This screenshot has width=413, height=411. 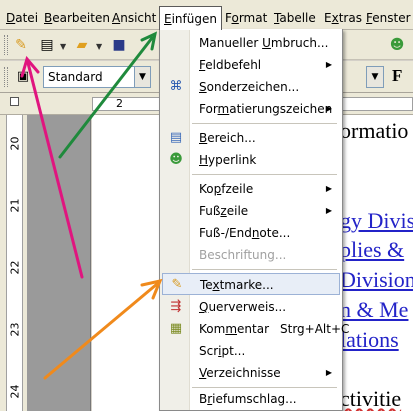 I want to click on menu-item-kopfzeile: Kopfzeile ▶, so click(x=251, y=189).